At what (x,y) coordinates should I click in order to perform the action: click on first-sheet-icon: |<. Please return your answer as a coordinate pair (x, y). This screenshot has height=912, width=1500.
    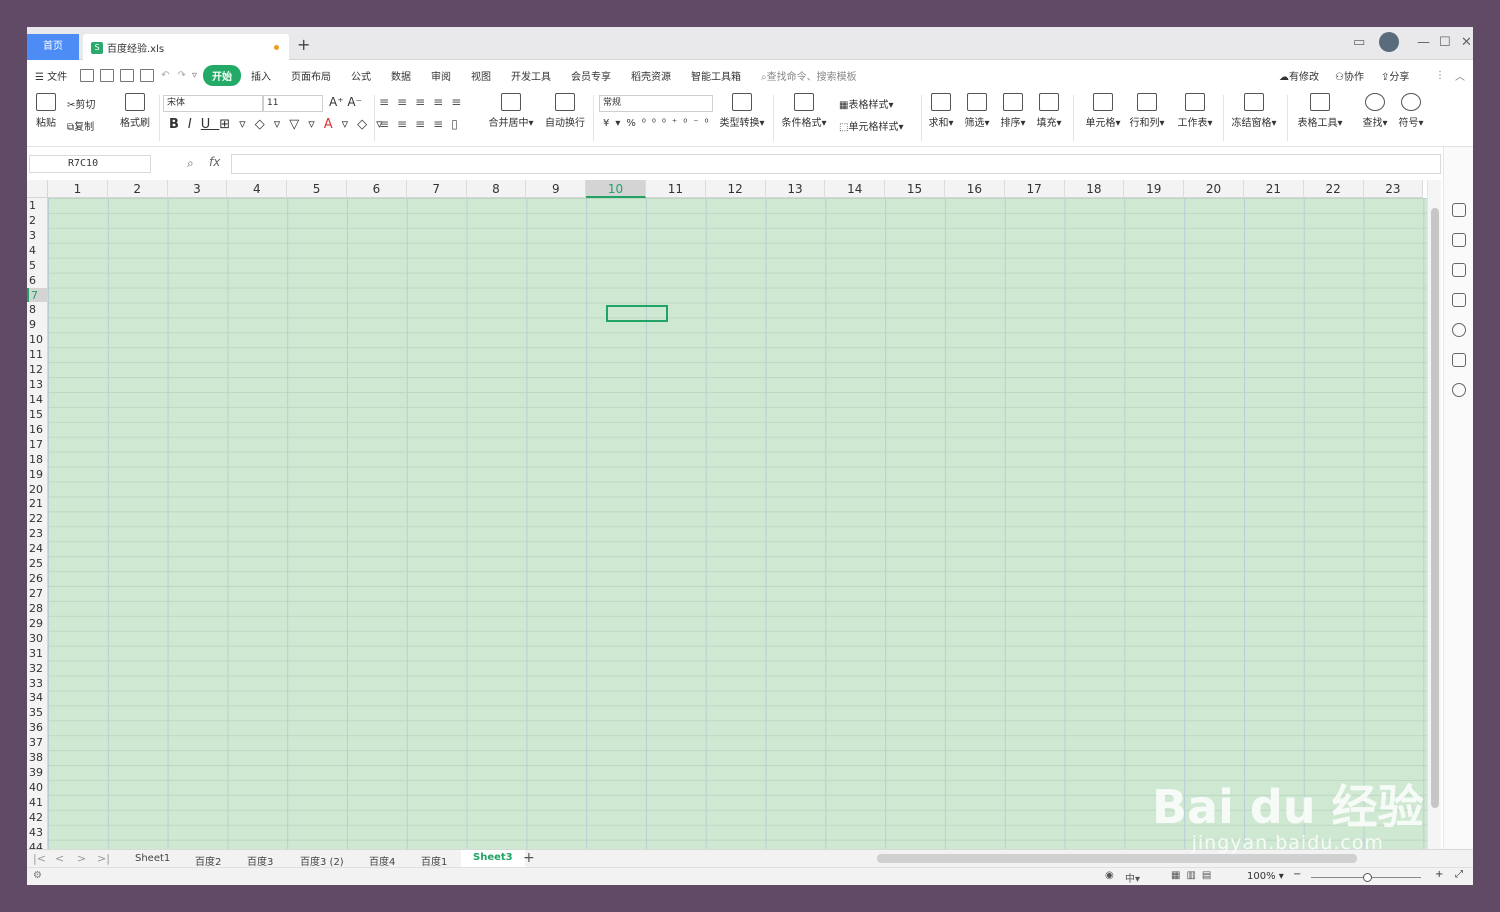
    Looking at the image, I should click on (39, 858).